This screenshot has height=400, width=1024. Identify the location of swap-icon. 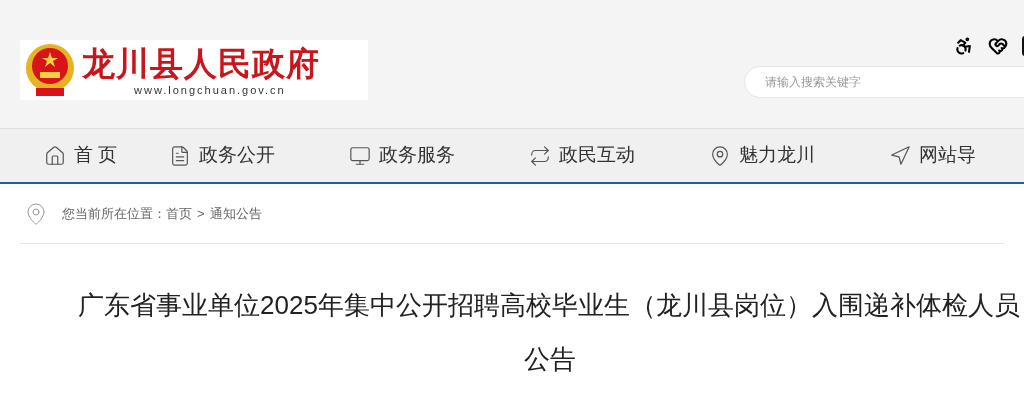
(540, 155).